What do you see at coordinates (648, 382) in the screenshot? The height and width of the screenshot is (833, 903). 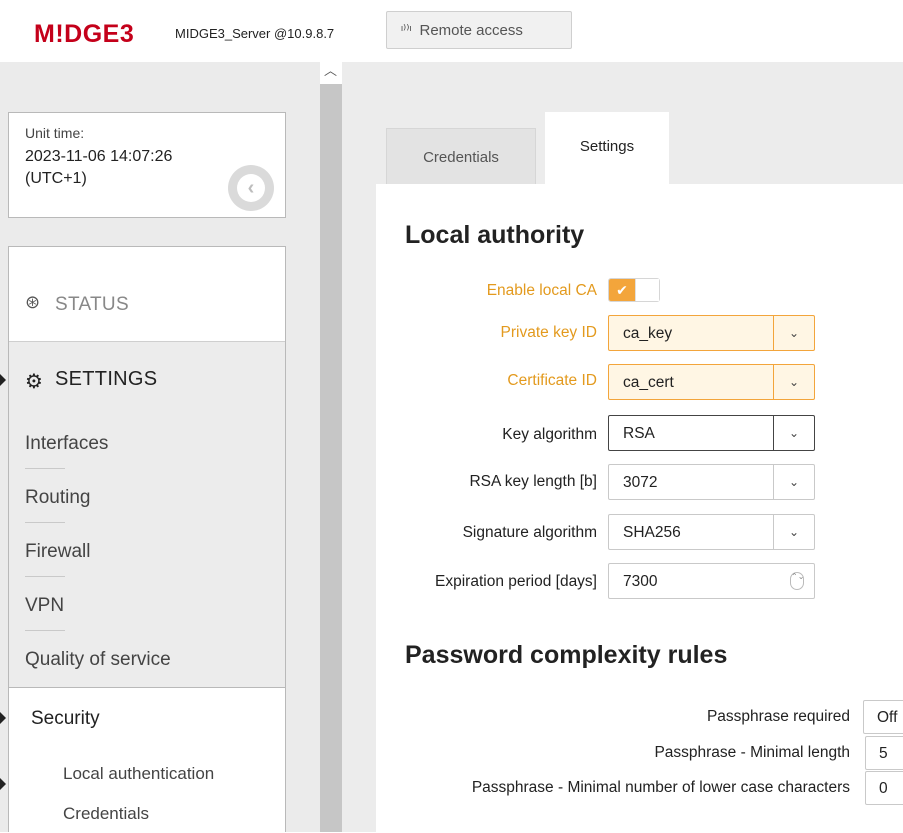 I see `certificate-id-value: ca_cert` at bounding box center [648, 382].